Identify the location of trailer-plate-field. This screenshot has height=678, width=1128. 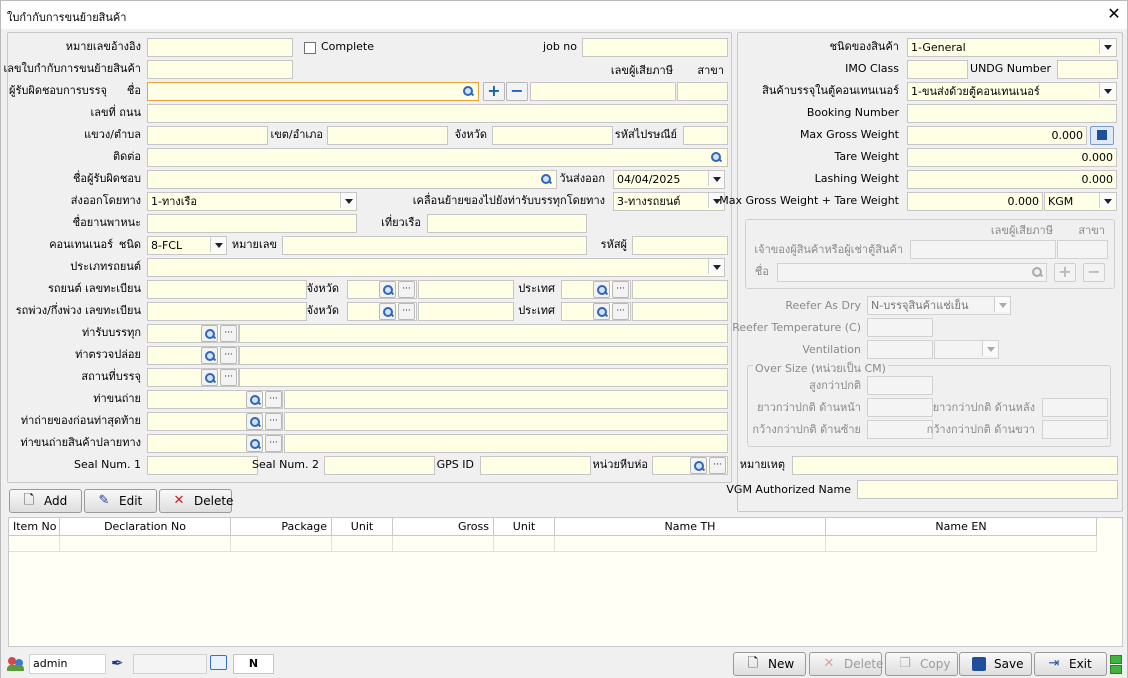
(227, 311).